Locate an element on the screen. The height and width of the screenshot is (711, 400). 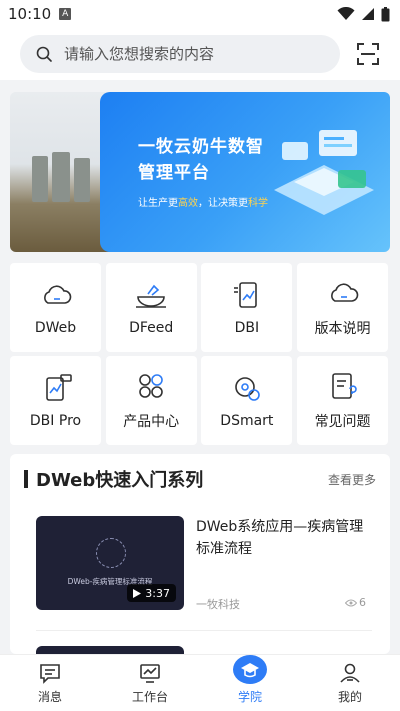
notification-a-icon: A is located at coordinates (65, 14).